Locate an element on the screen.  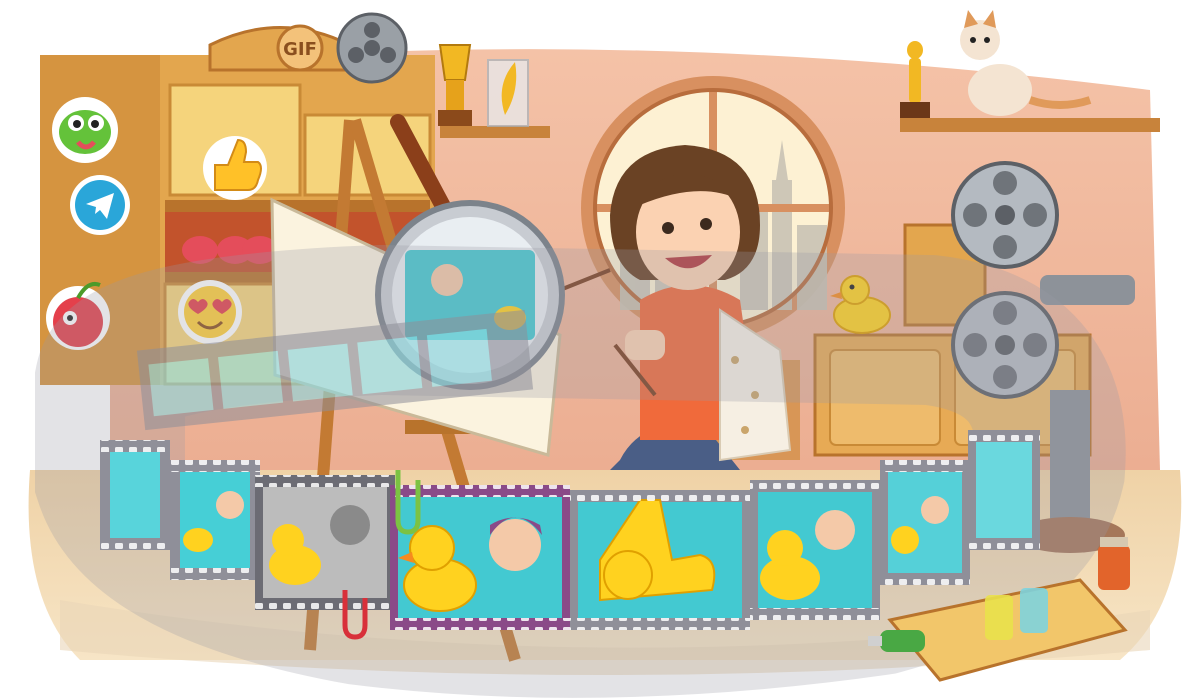
film-frame-grayscale is located at coordinates (325, 542).